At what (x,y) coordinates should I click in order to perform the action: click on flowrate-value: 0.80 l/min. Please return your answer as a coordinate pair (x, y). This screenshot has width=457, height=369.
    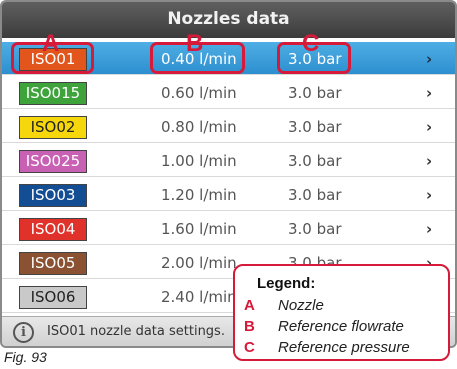
    Looking at the image, I should click on (199, 127).